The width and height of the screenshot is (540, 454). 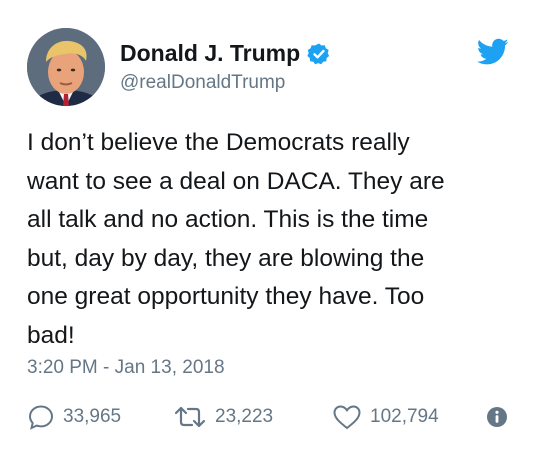 What do you see at coordinates (236, 181) in the screenshot?
I see `tweet-line: want to see a deal on DACA. They are` at bounding box center [236, 181].